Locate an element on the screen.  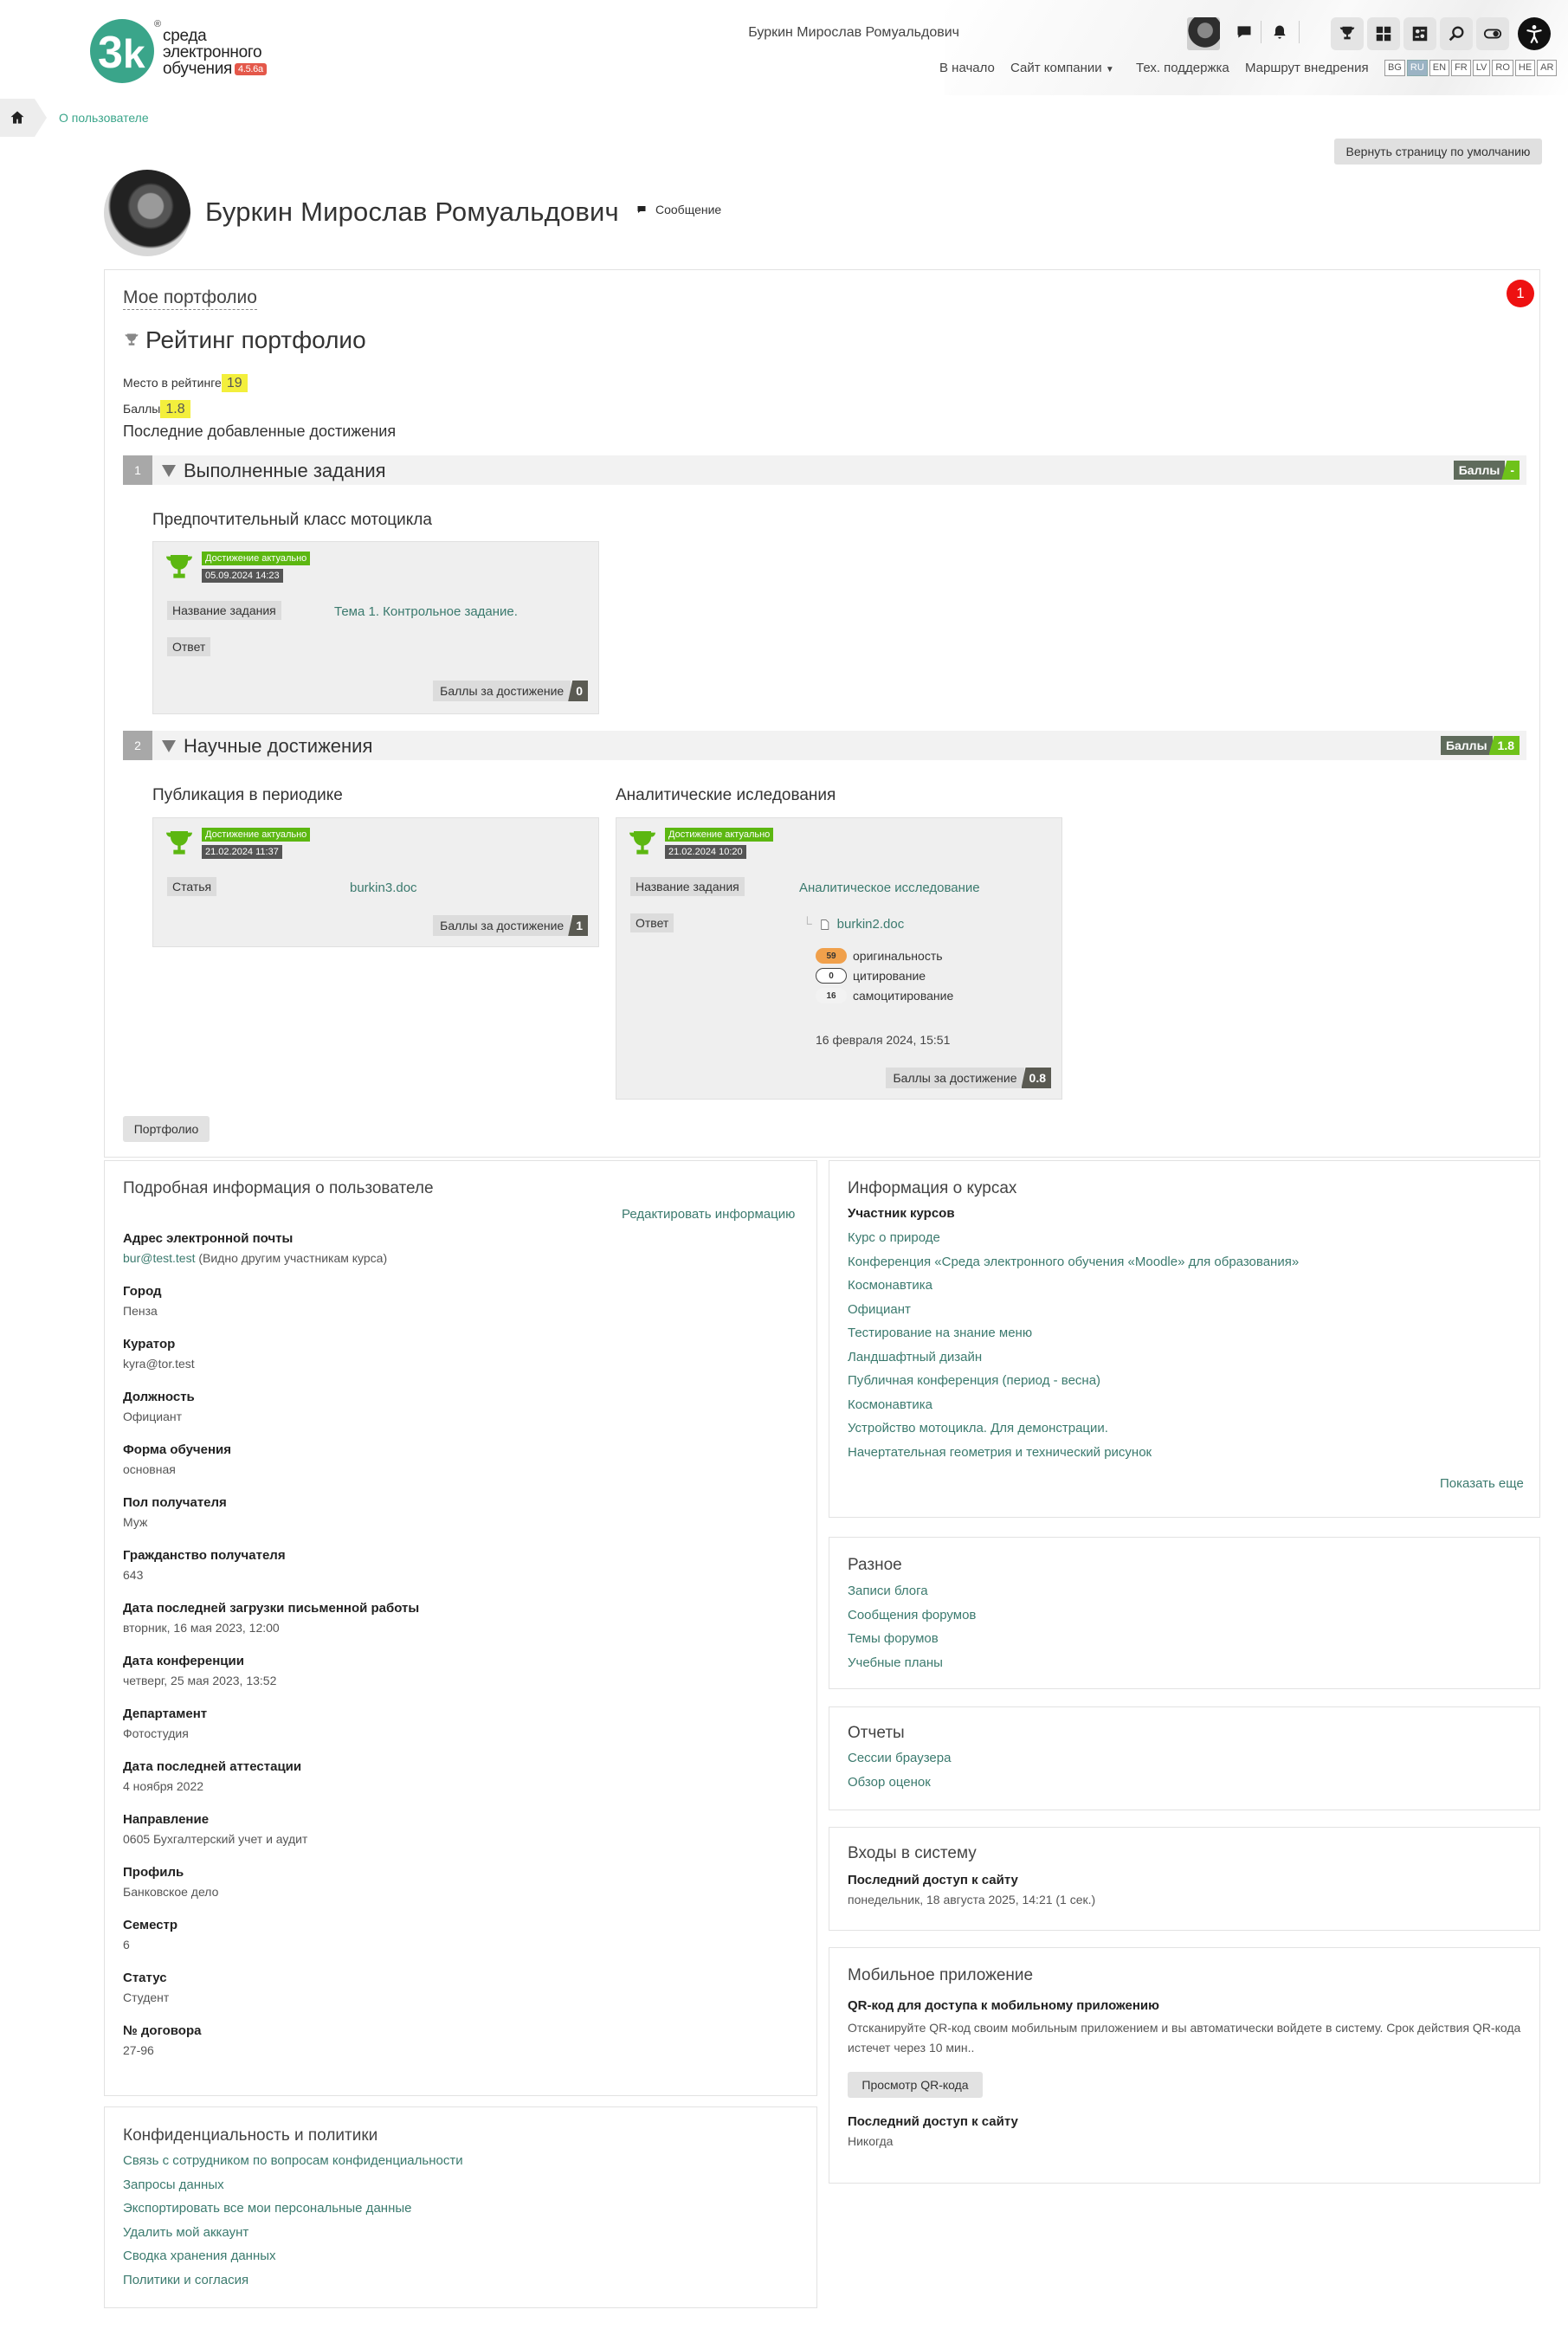
section-completed-tasks: 1 Выполненные задания Баллы - is located at coordinates (824, 470).